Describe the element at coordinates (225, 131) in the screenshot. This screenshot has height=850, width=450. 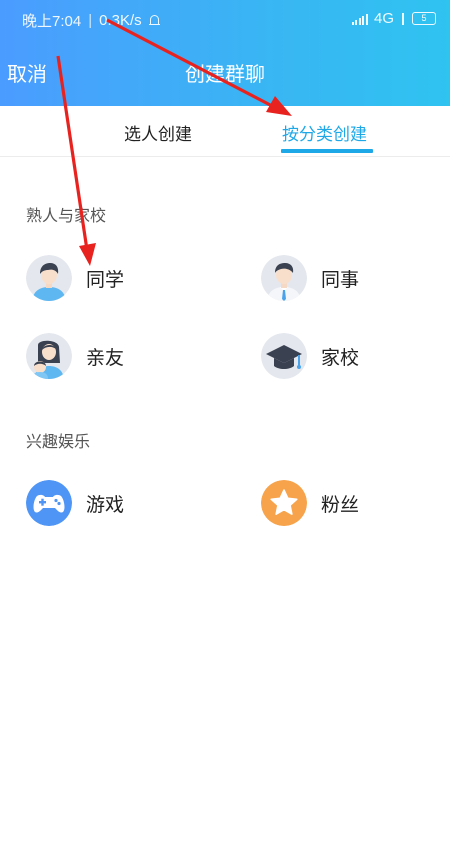
I see `tab-bar: 选人创建 按分类创建` at that location.